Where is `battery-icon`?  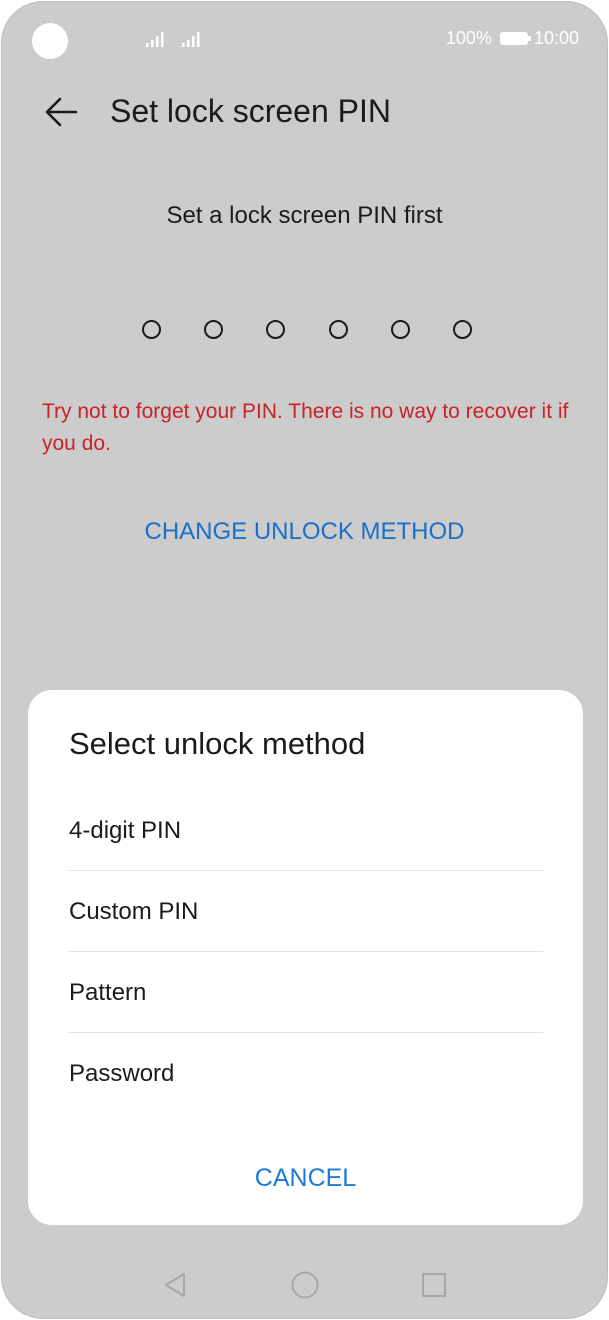 battery-icon is located at coordinates (515, 38).